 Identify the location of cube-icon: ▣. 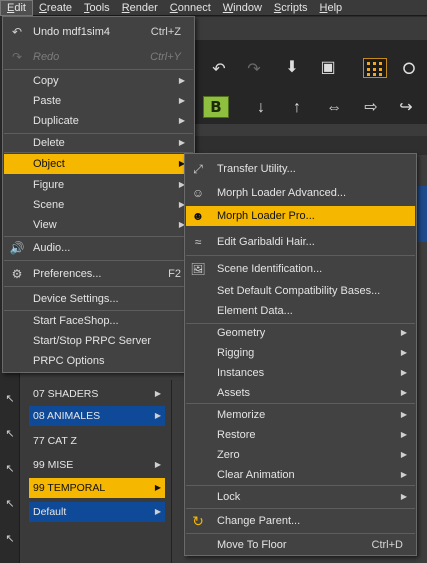
(328, 68).